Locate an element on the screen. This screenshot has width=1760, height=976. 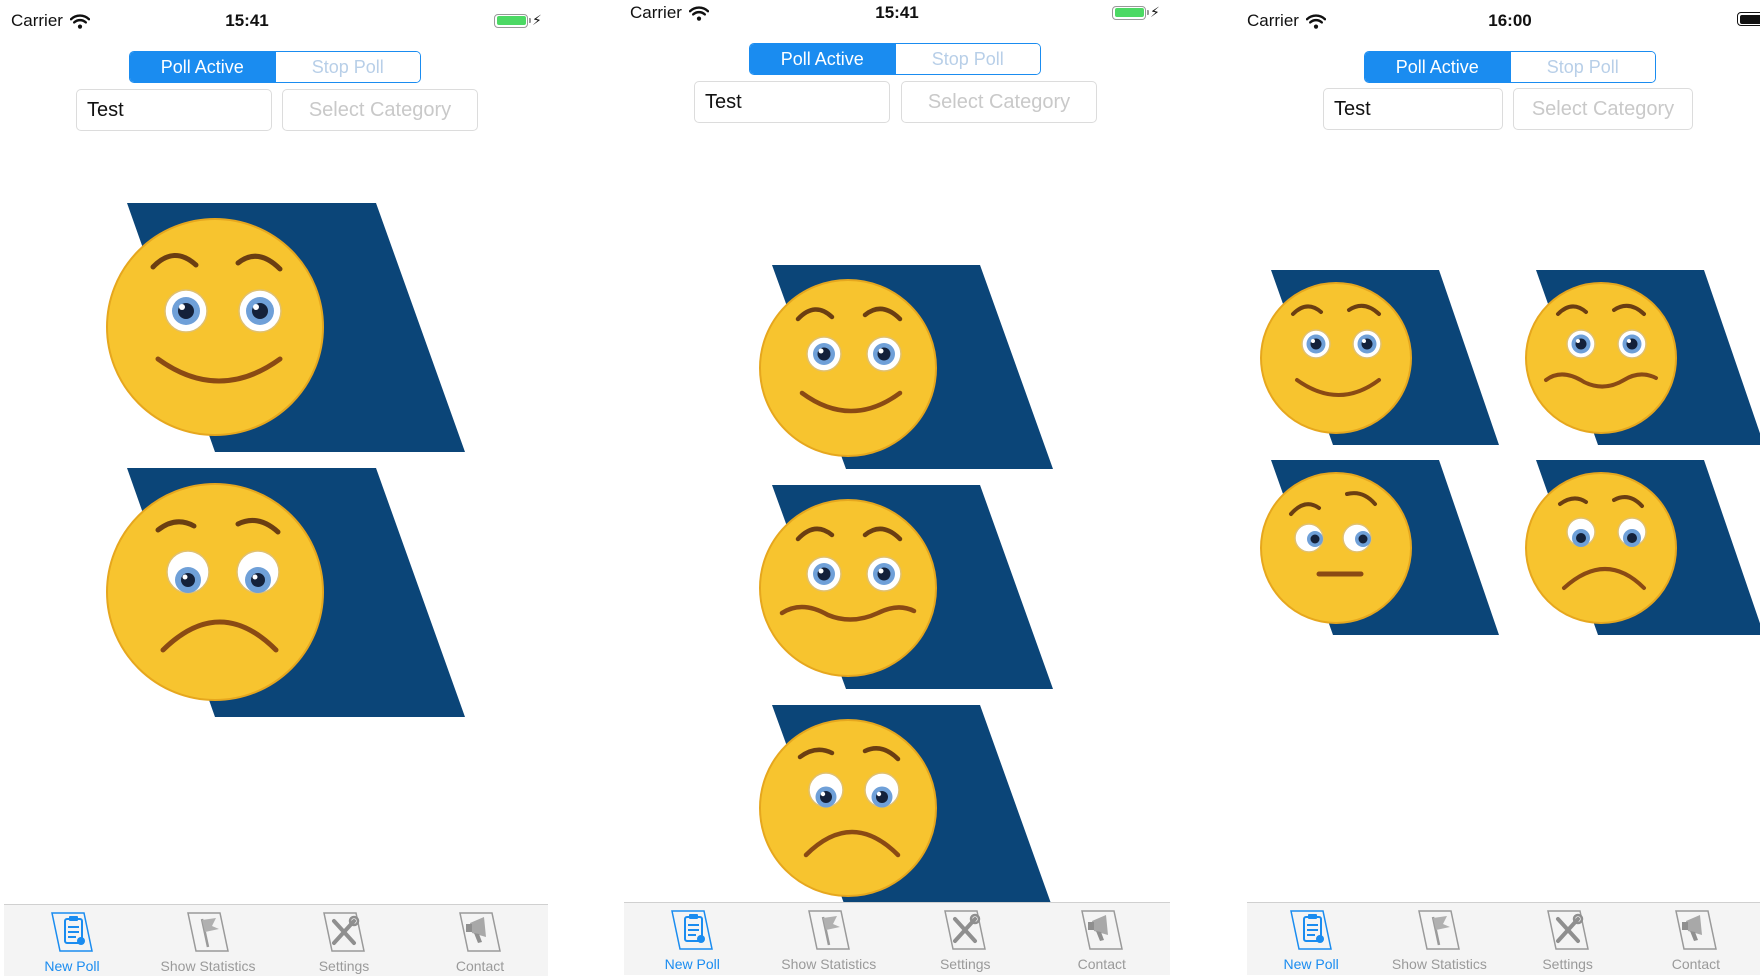
status-time: 16:00 is located at coordinates (1510, 20).